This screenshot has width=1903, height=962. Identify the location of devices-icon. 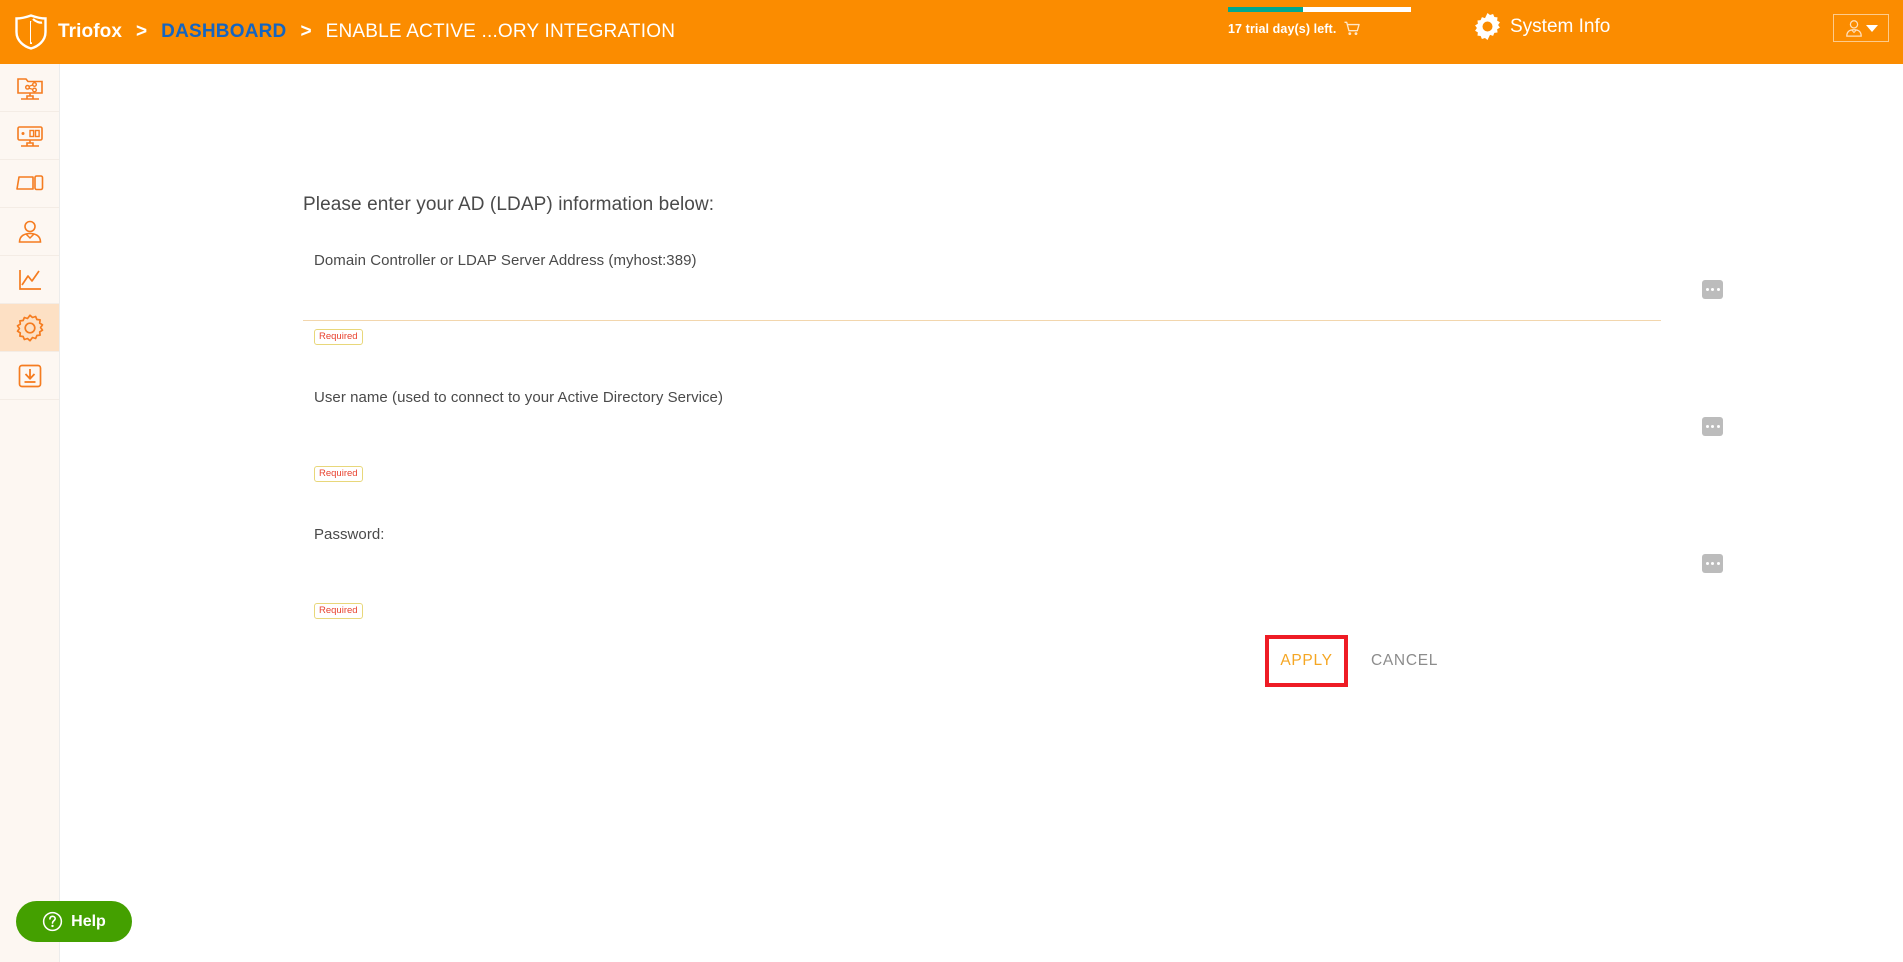
(29, 184).